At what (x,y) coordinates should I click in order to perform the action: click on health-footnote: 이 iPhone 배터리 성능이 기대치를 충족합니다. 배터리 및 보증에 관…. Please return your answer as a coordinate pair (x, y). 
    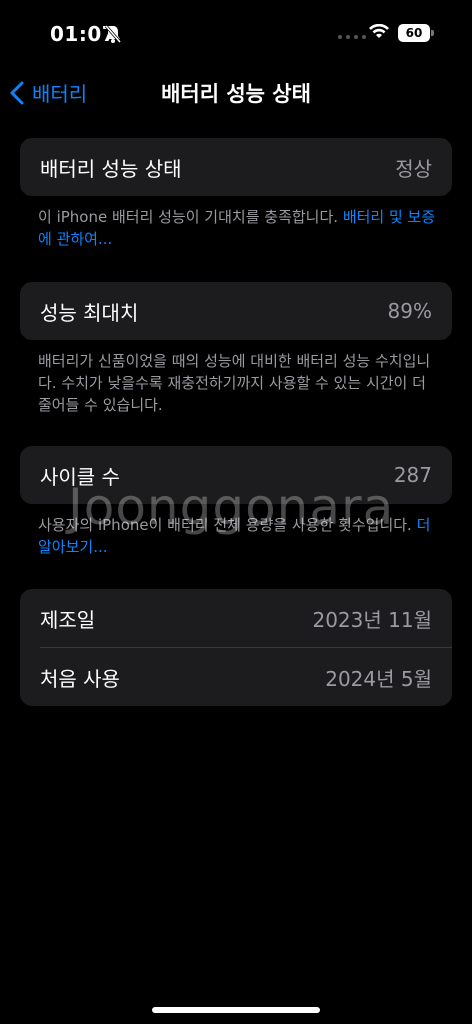
    Looking at the image, I should click on (238, 228).